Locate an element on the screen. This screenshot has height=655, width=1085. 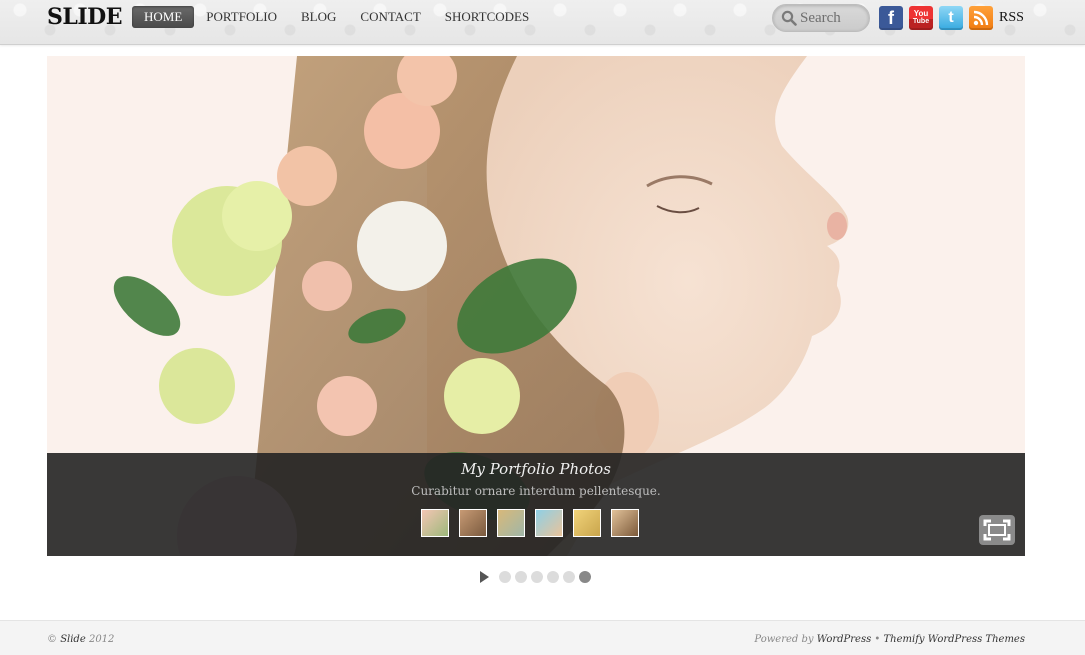
search-input is located at coordinates (833, 18).